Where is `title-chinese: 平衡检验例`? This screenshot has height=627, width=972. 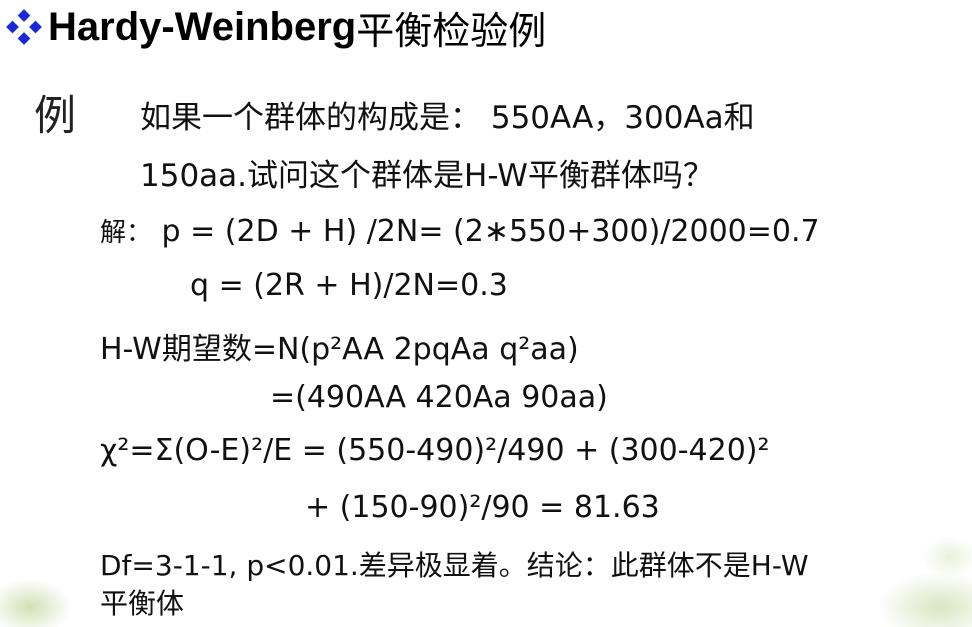 title-chinese: 平衡检验例 is located at coordinates (451, 30).